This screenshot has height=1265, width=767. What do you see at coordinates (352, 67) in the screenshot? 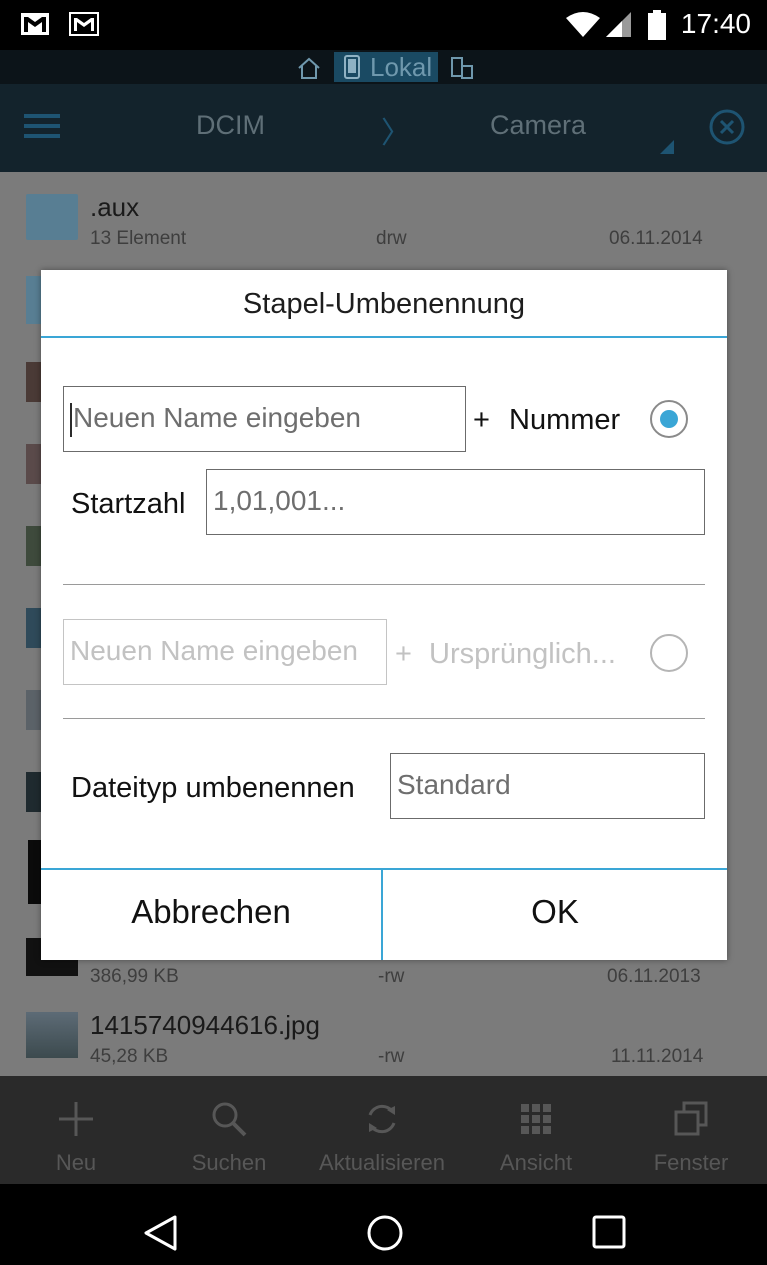
I see `phone-icon` at bounding box center [352, 67].